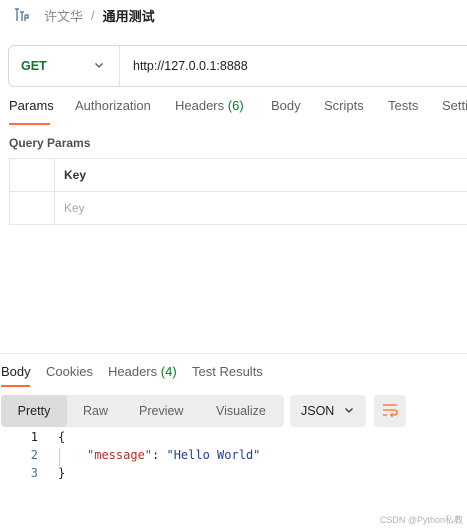 The height and width of the screenshot is (532, 467). I want to click on headers-count-badge: (4), so click(168, 371).